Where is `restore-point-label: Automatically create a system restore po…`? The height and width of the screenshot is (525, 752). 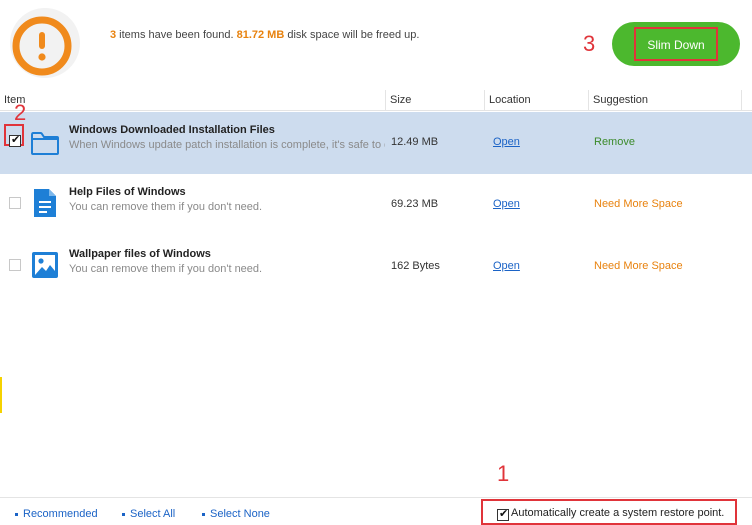 restore-point-label: Automatically create a system restore po… is located at coordinates (618, 513).